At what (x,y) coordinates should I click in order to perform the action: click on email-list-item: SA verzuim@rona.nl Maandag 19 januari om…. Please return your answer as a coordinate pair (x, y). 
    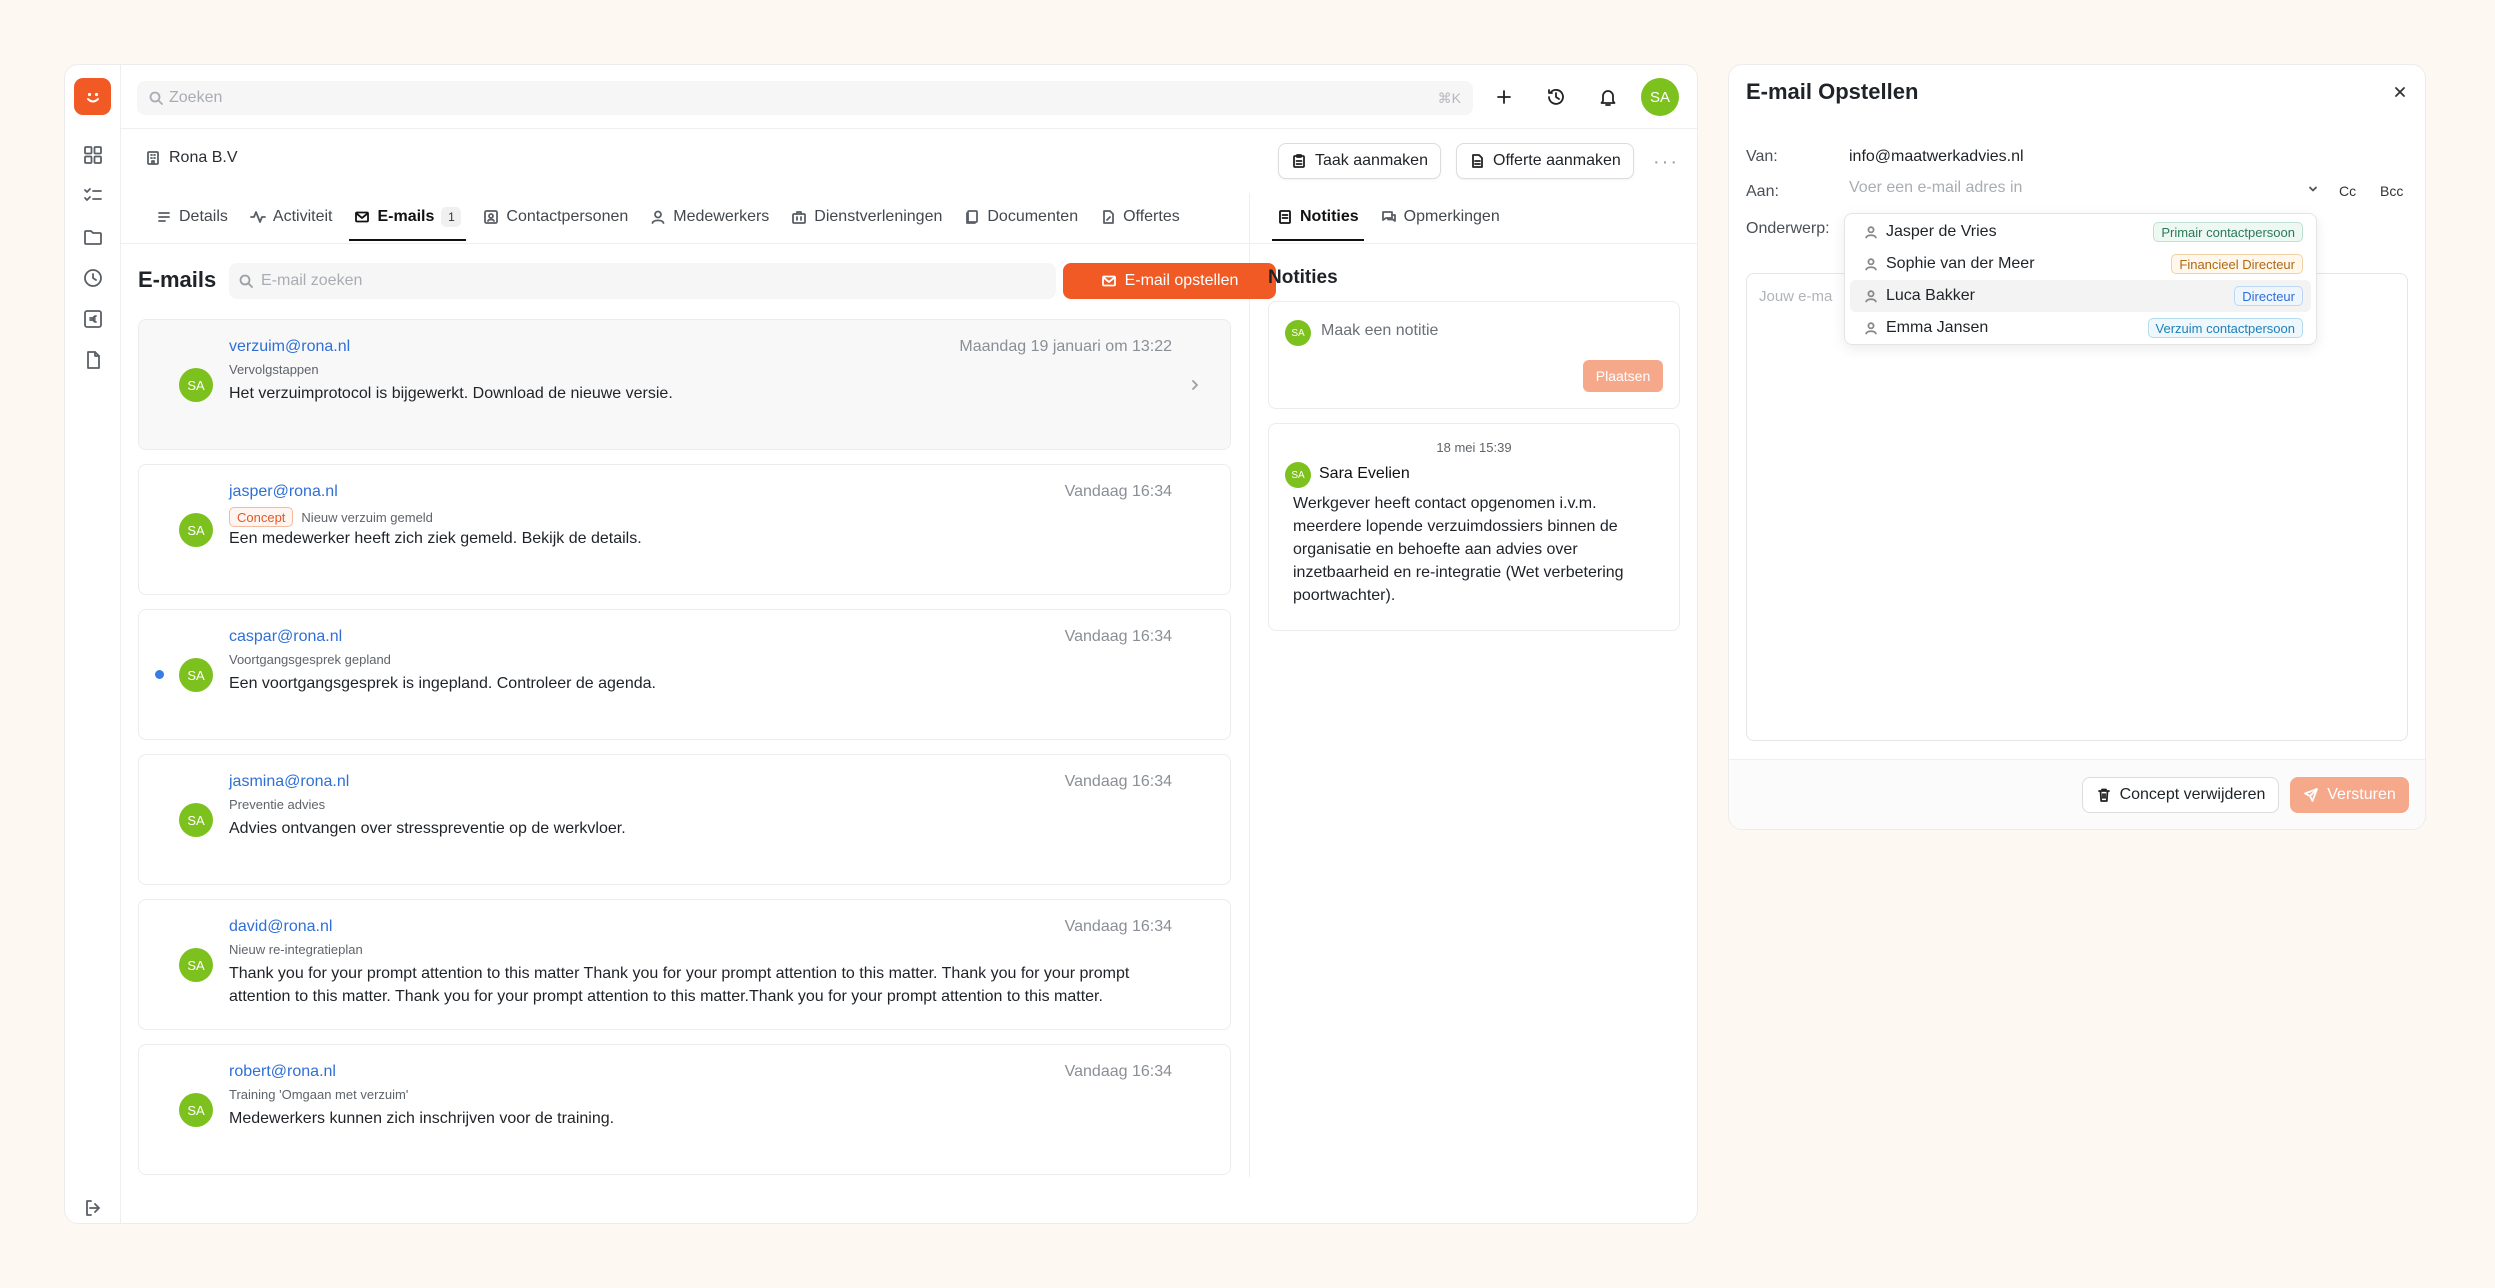
    Looking at the image, I should click on (684, 384).